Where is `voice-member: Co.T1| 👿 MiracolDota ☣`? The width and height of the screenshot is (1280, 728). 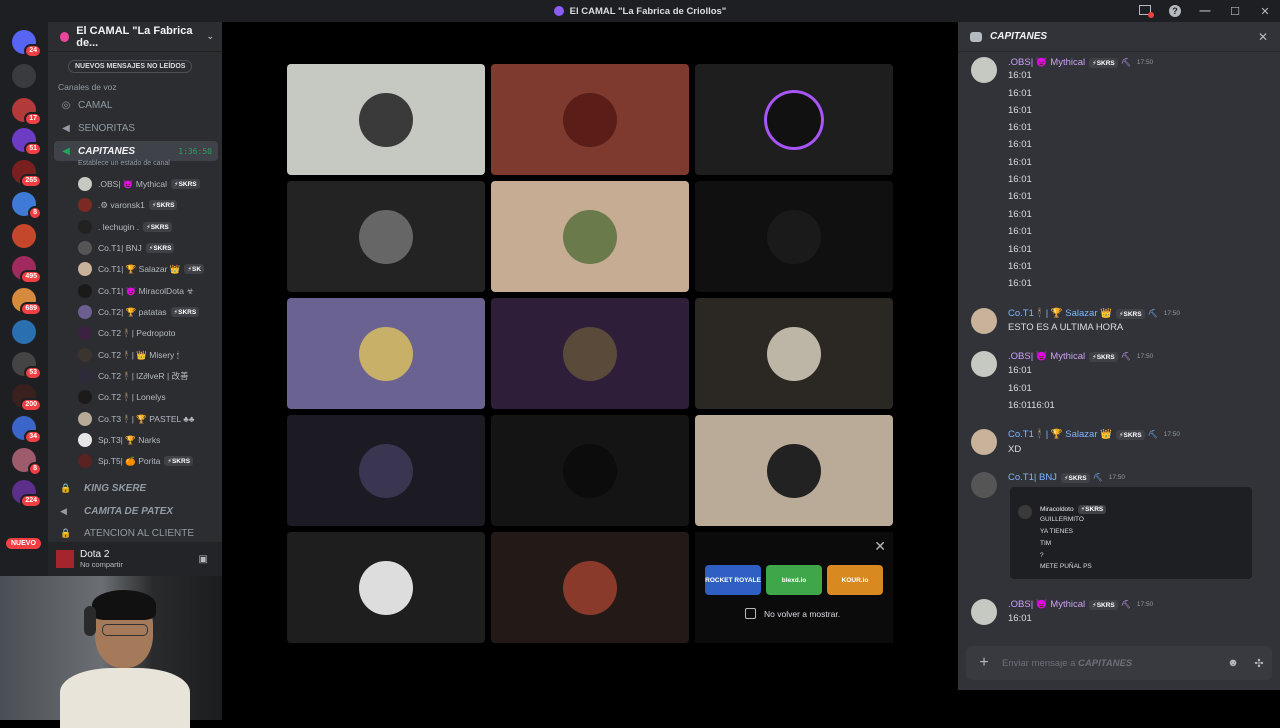 voice-member: Co.T1| 👿 MiracolDota ☣ is located at coordinates (148, 291).